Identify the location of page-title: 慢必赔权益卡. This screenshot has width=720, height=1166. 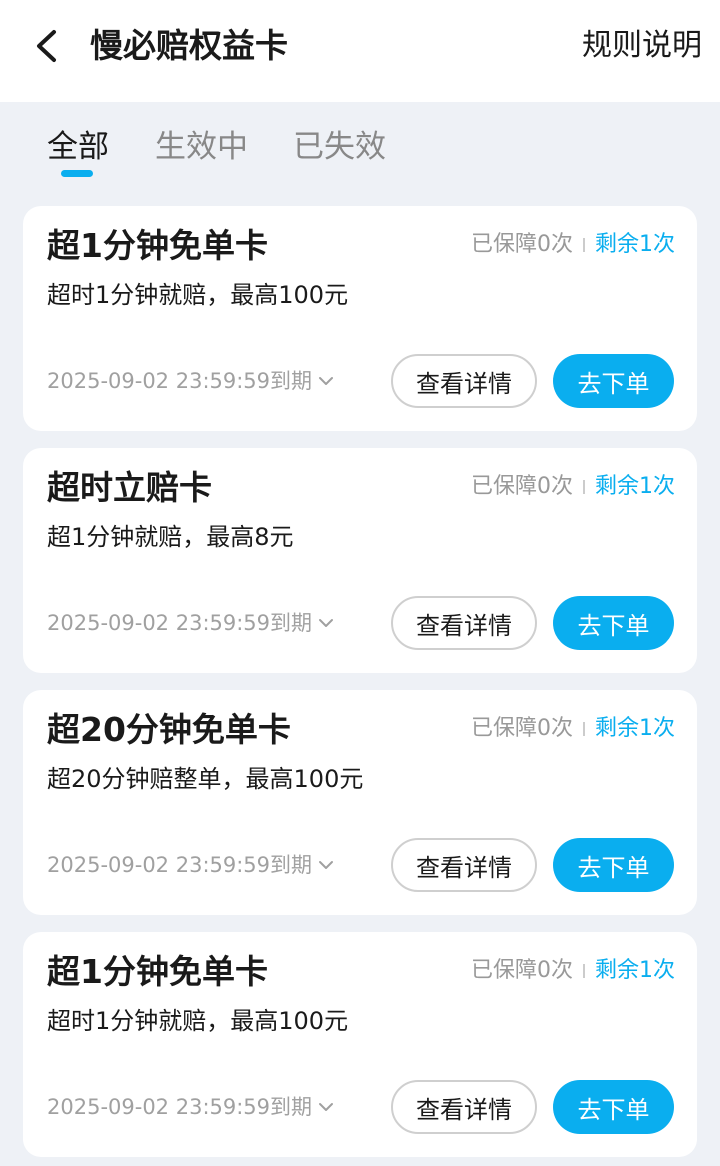
(189, 45).